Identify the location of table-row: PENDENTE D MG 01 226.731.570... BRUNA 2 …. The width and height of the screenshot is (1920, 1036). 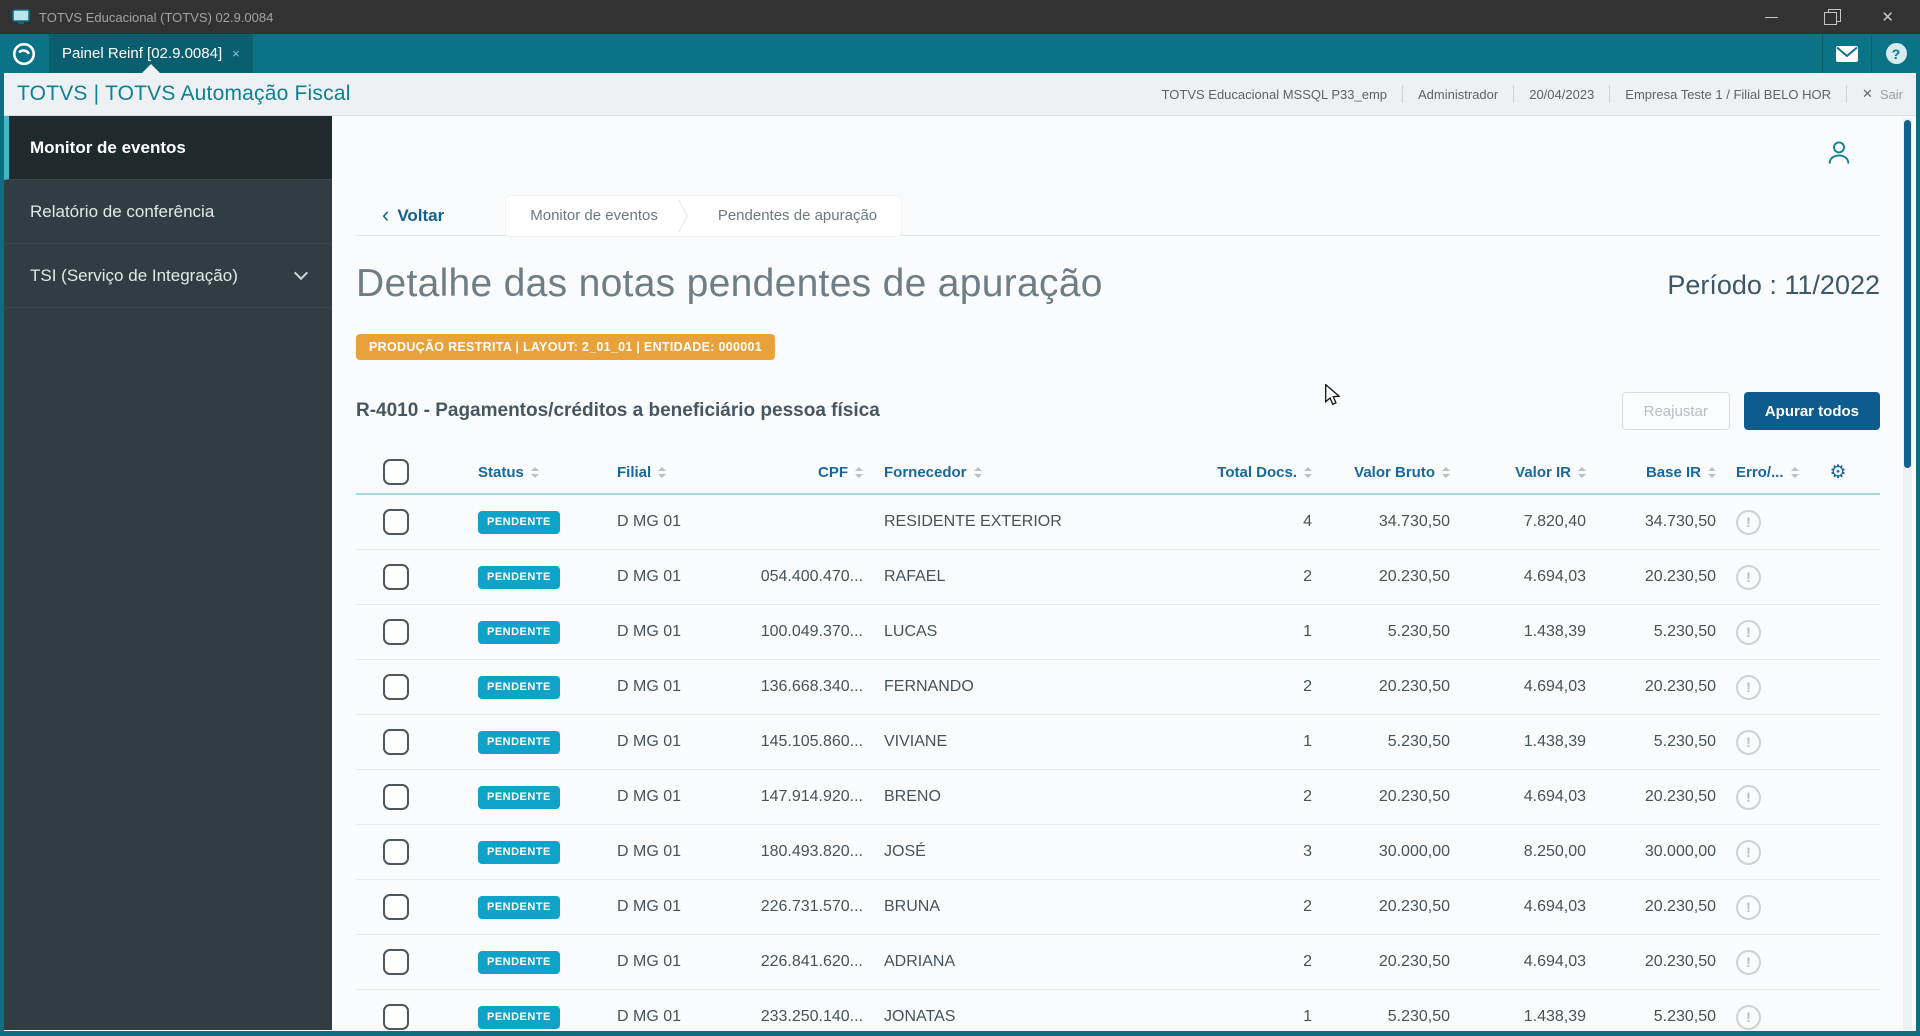
(1118, 907).